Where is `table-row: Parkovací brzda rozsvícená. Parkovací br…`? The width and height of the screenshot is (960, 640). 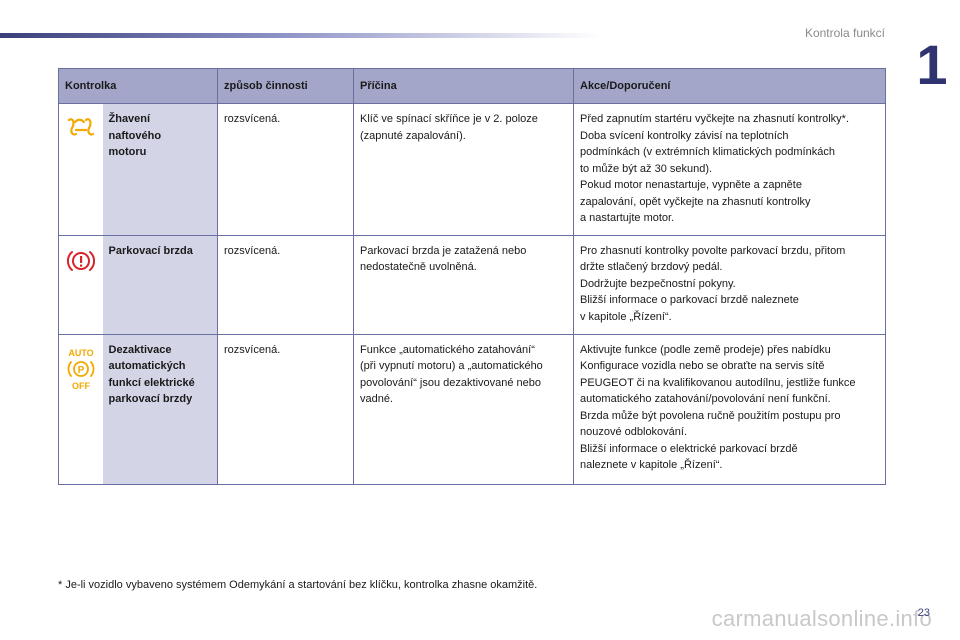 table-row: Parkovací brzda rozsvícená. Parkovací br… is located at coordinates (472, 284).